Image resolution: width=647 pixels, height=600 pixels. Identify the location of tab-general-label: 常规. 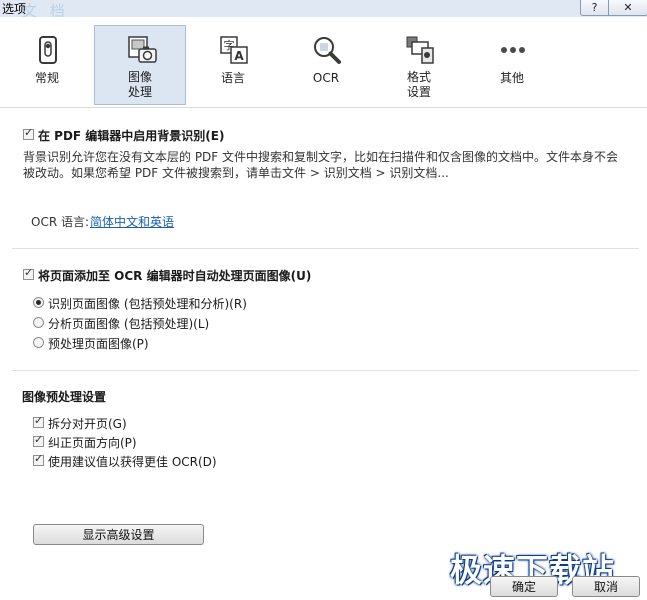
(46, 78).